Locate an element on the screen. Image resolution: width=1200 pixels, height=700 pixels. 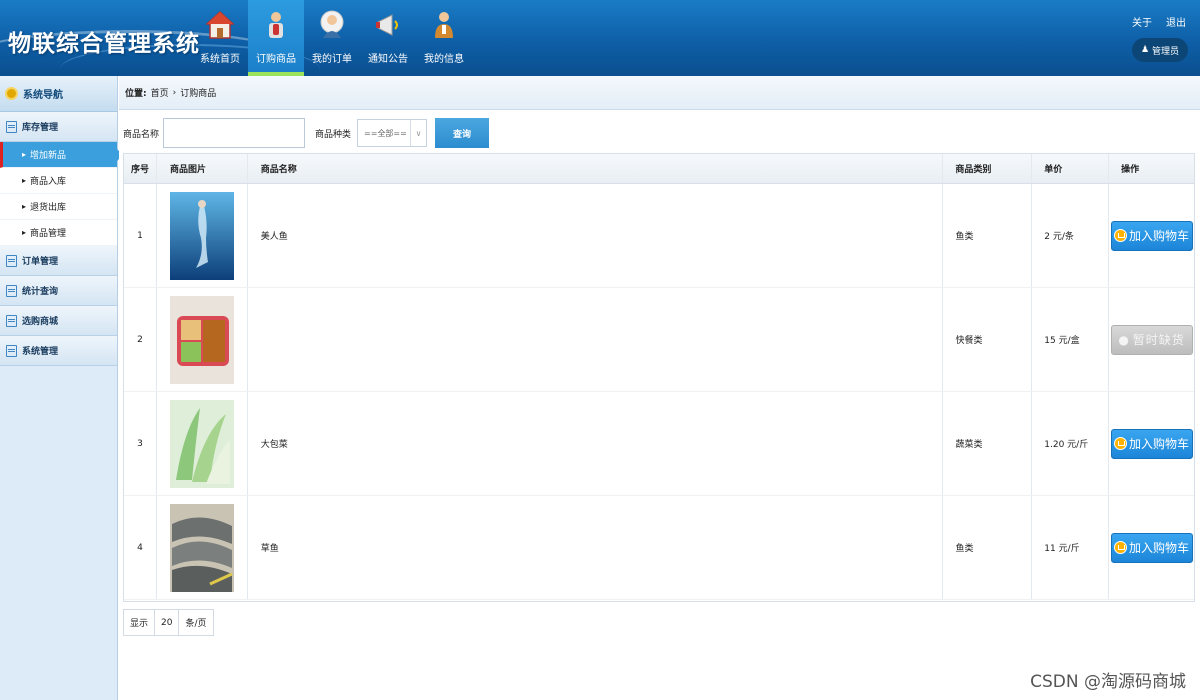
product-price: 1.20 元/斤 is located at coordinates (1071, 443).